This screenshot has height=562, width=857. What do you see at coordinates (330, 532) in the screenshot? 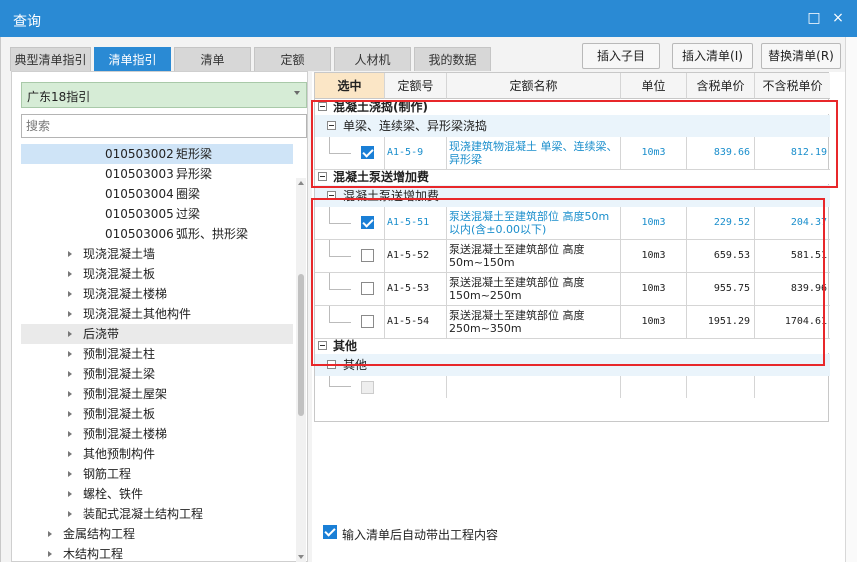
I see `auto-bring-checkbox` at bounding box center [330, 532].